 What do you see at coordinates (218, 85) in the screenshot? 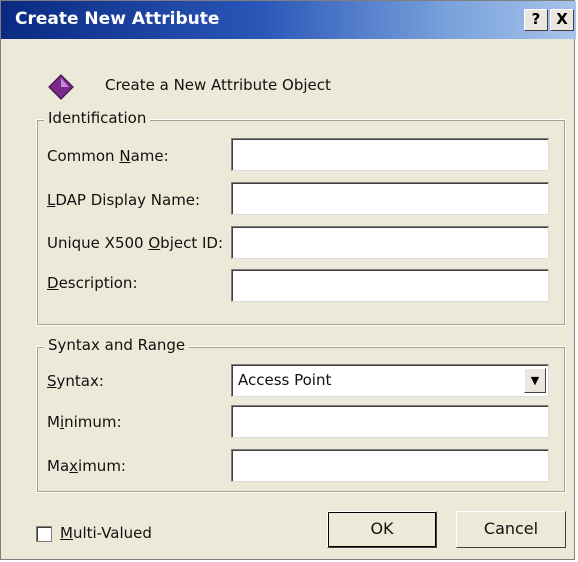
I see `header-text: Create a New Attribute Object` at bounding box center [218, 85].